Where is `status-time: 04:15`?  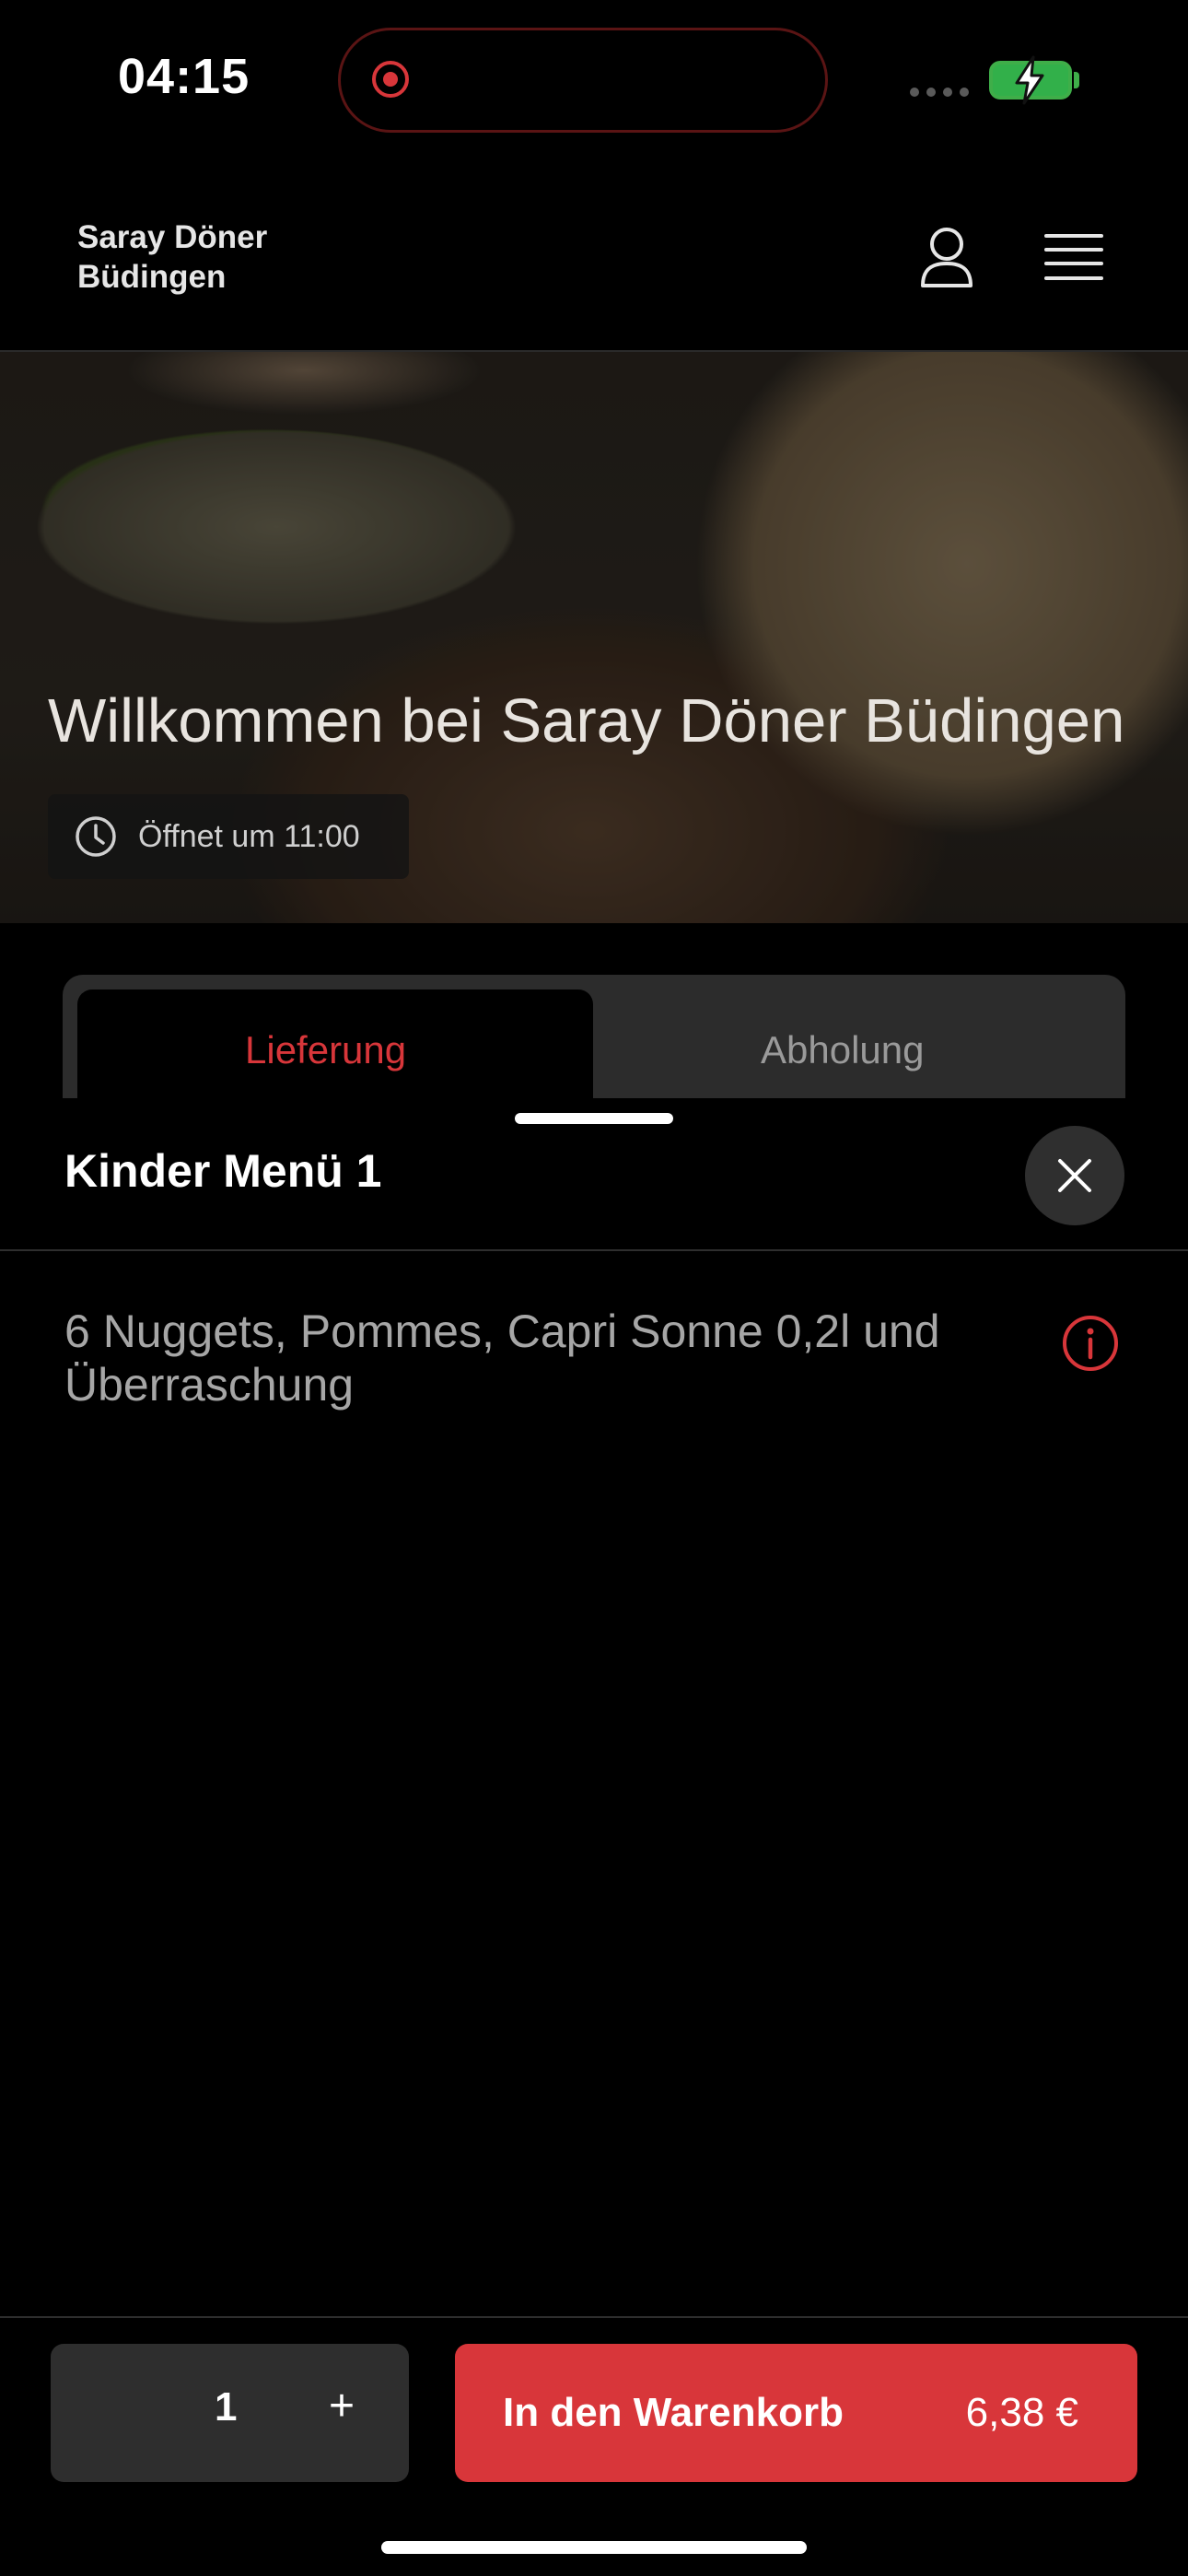 status-time: 04:15 is located at coordinates (184, 76).